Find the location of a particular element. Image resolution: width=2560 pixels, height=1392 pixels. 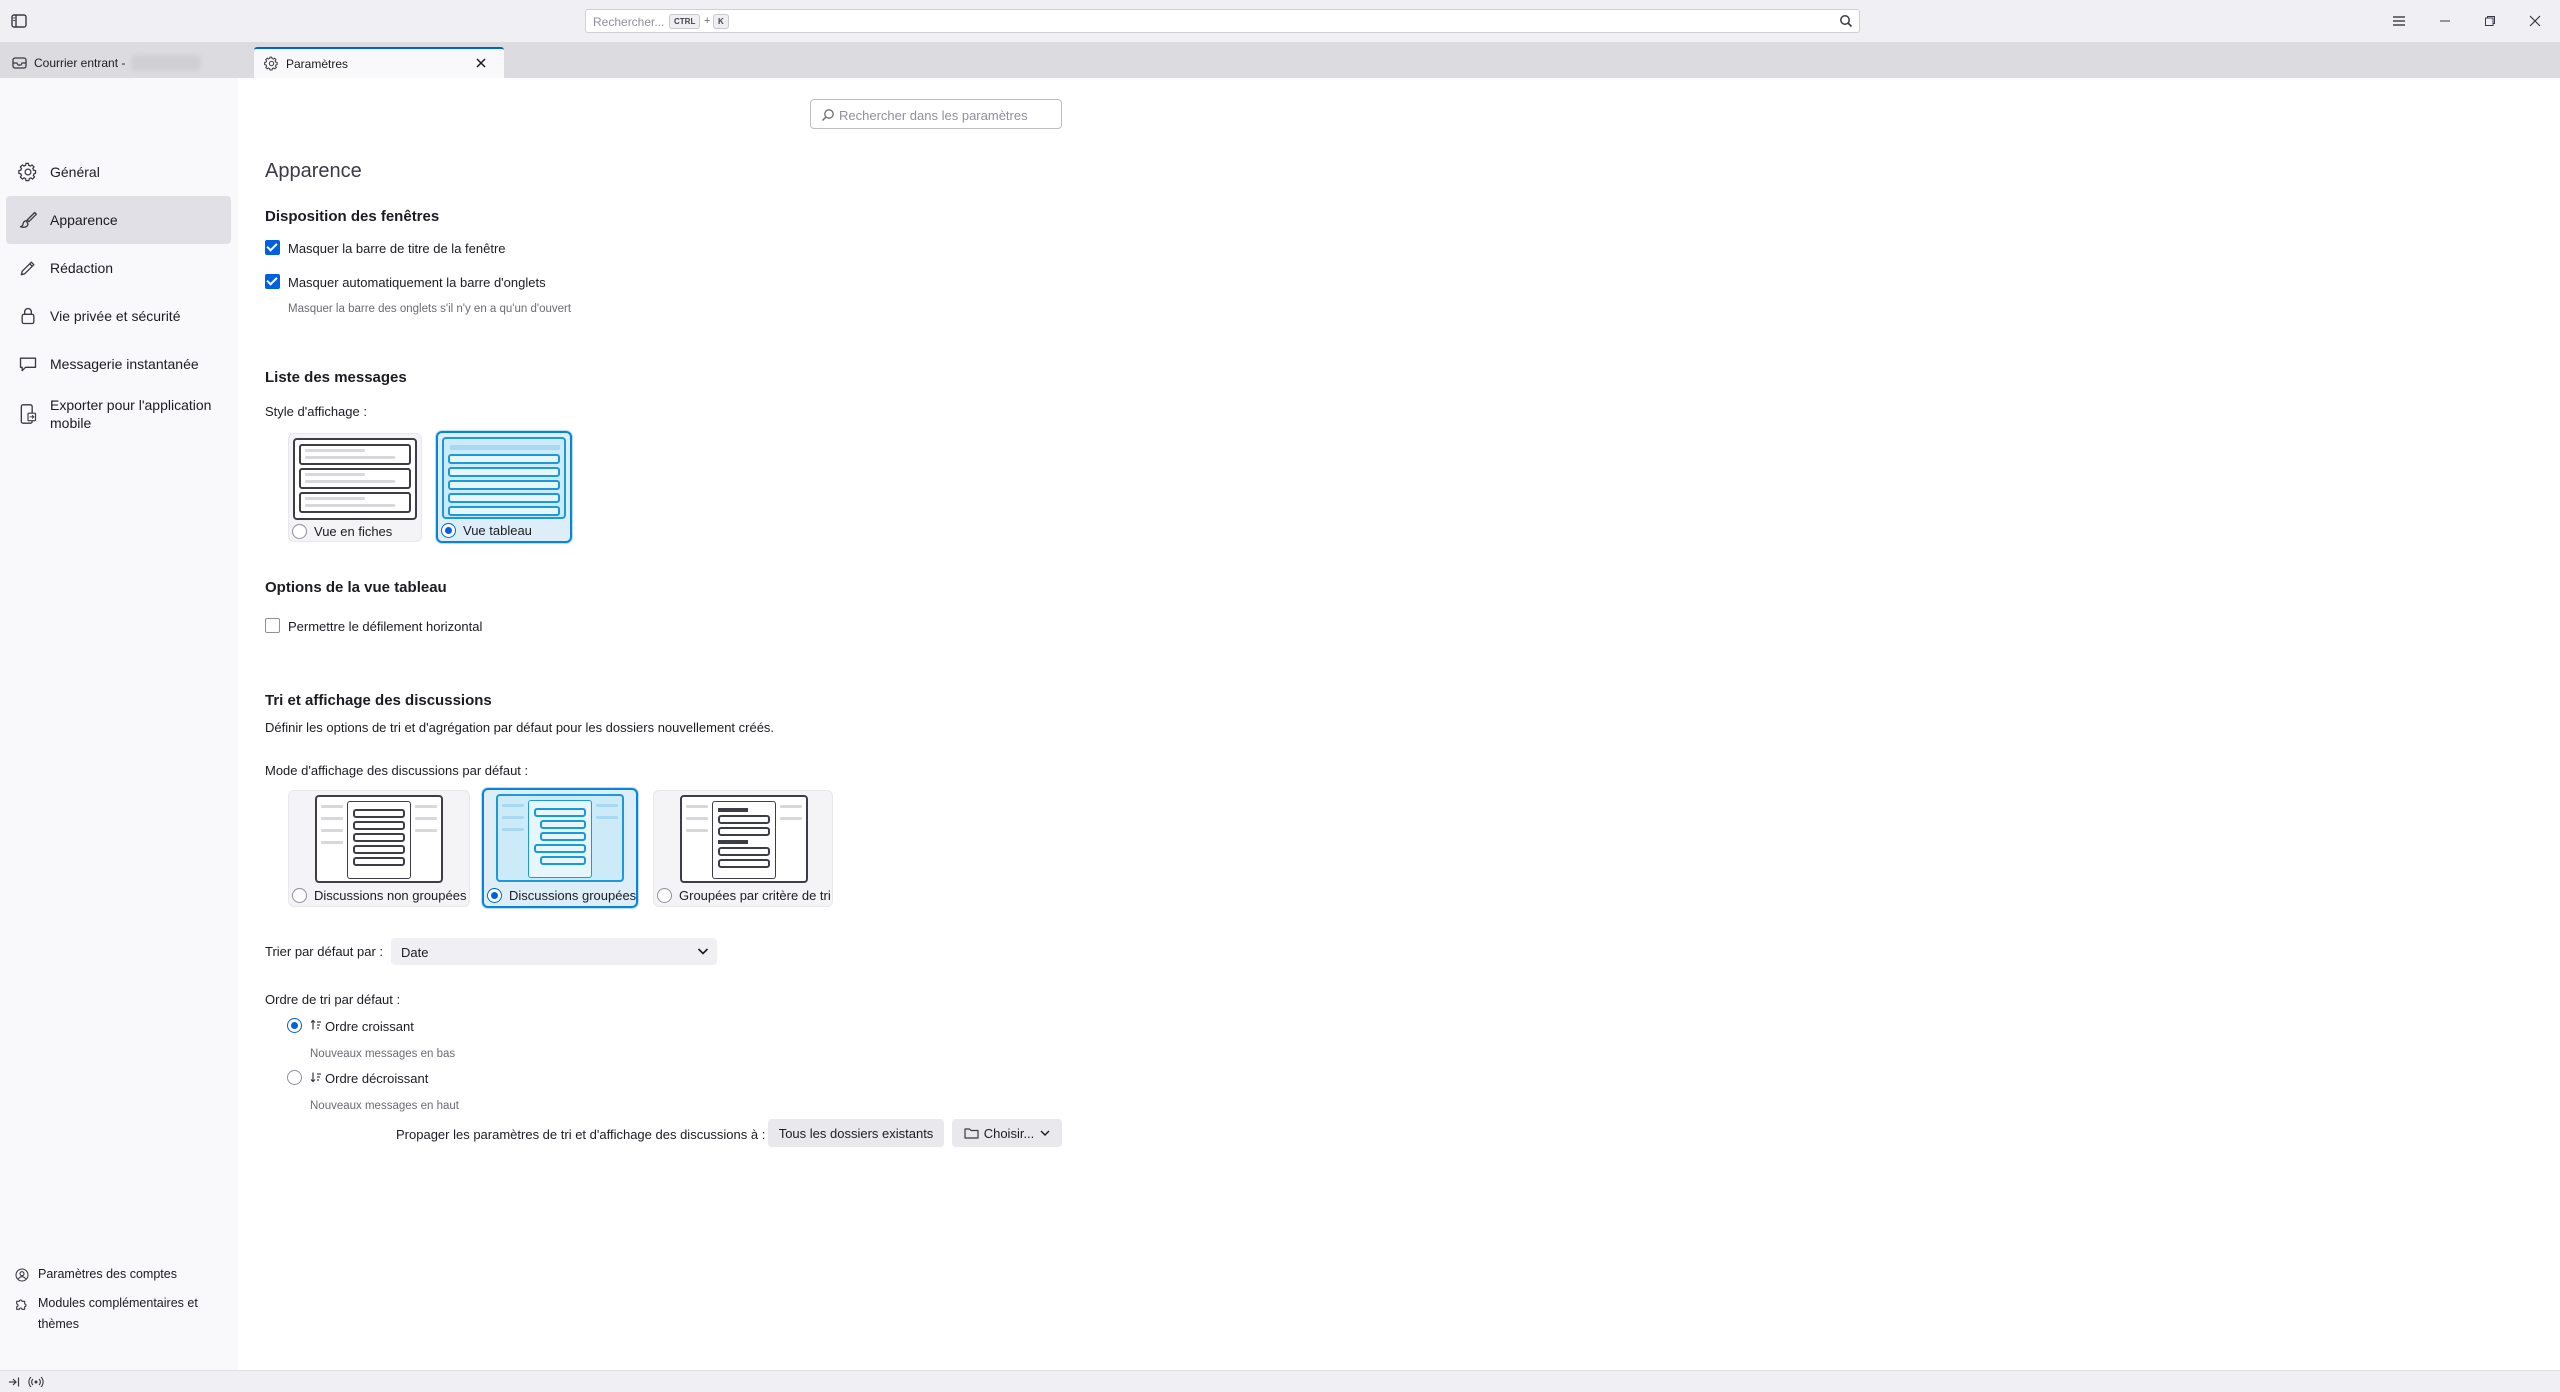

tab-bar: Courrier entrant - Paramètres is located at coordinates (1280, 60).